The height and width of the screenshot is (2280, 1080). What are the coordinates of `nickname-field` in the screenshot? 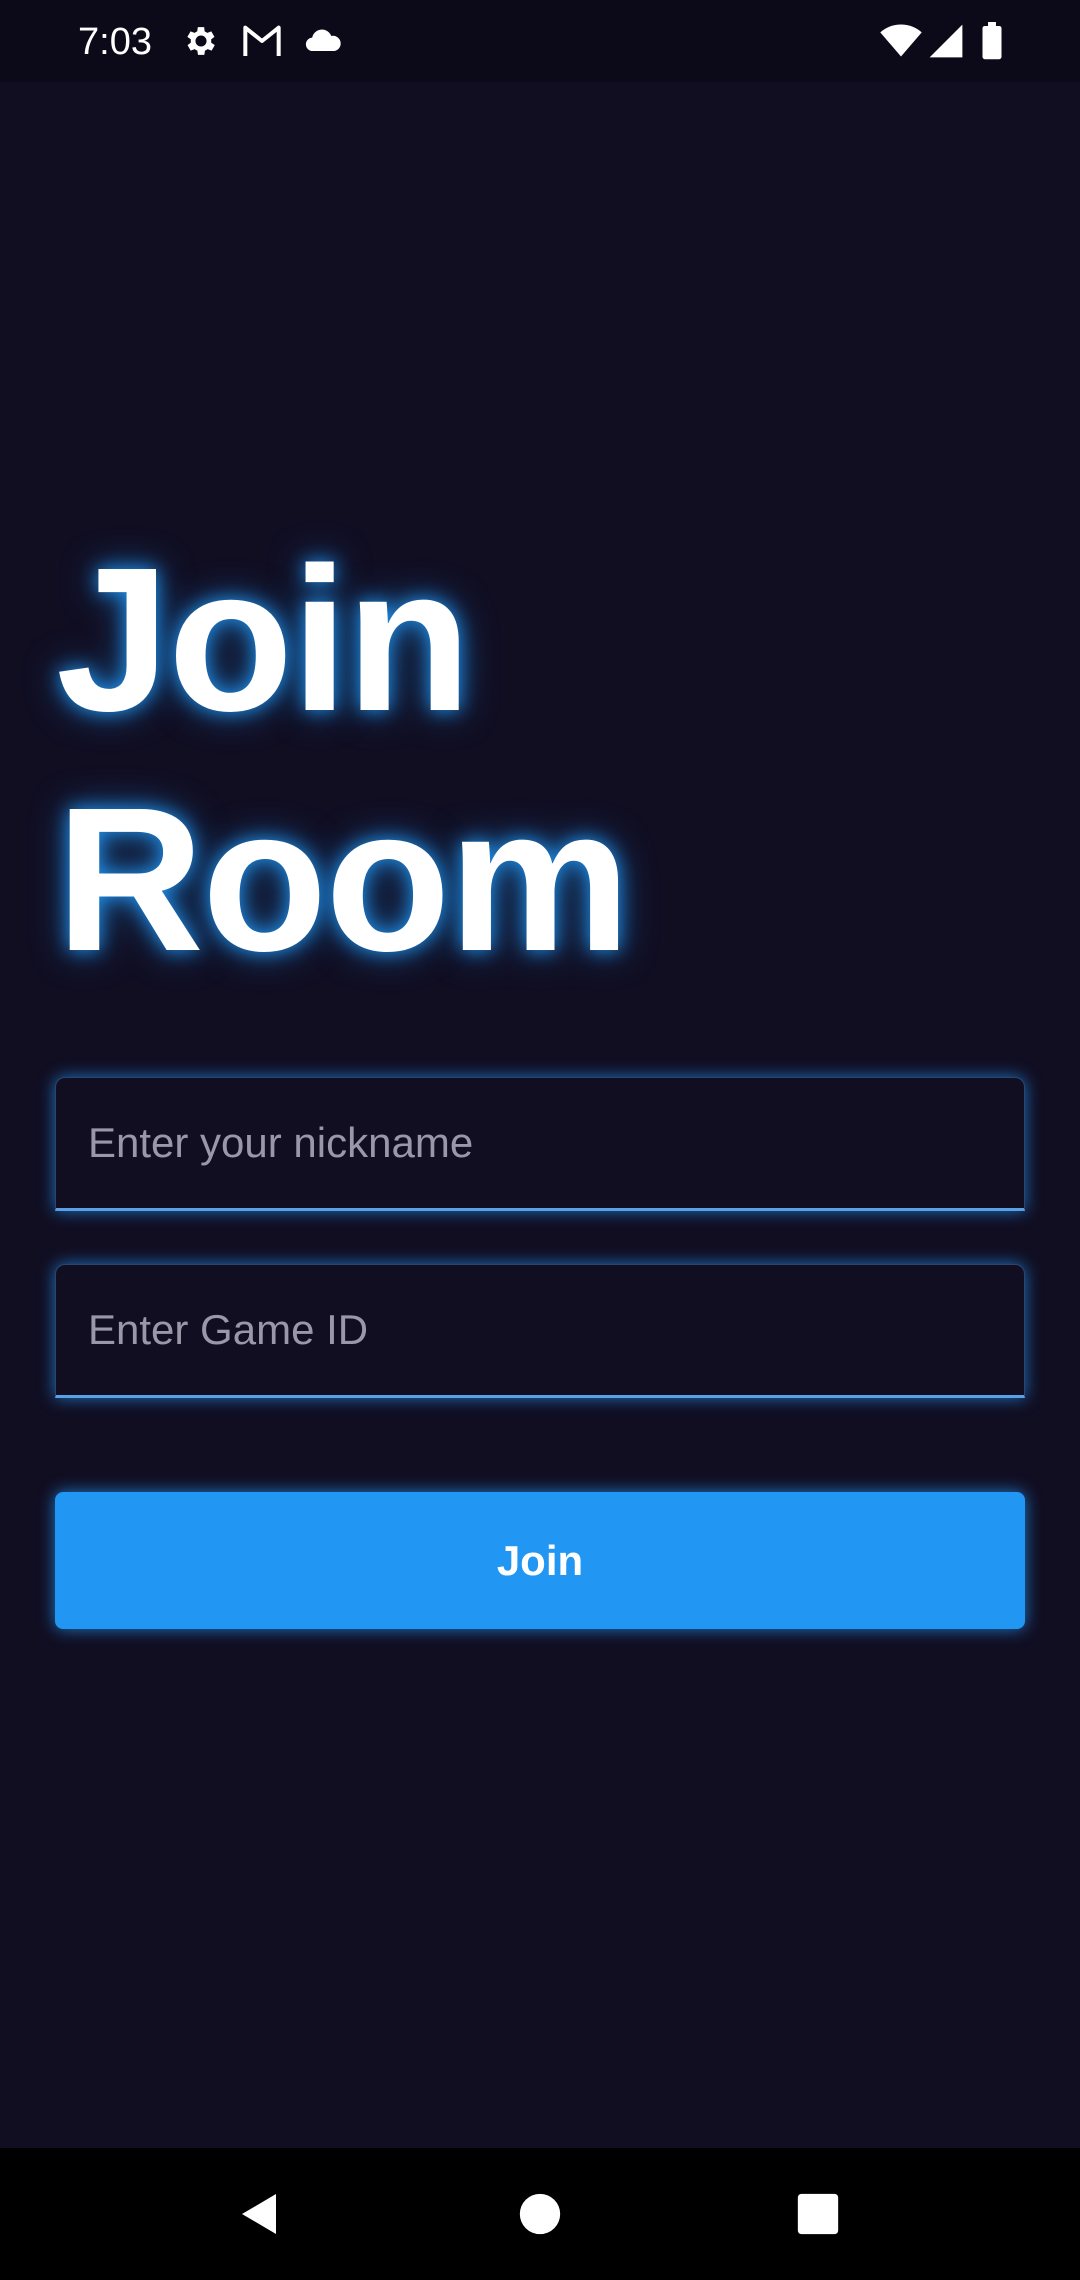 It's located at (540, 1144).